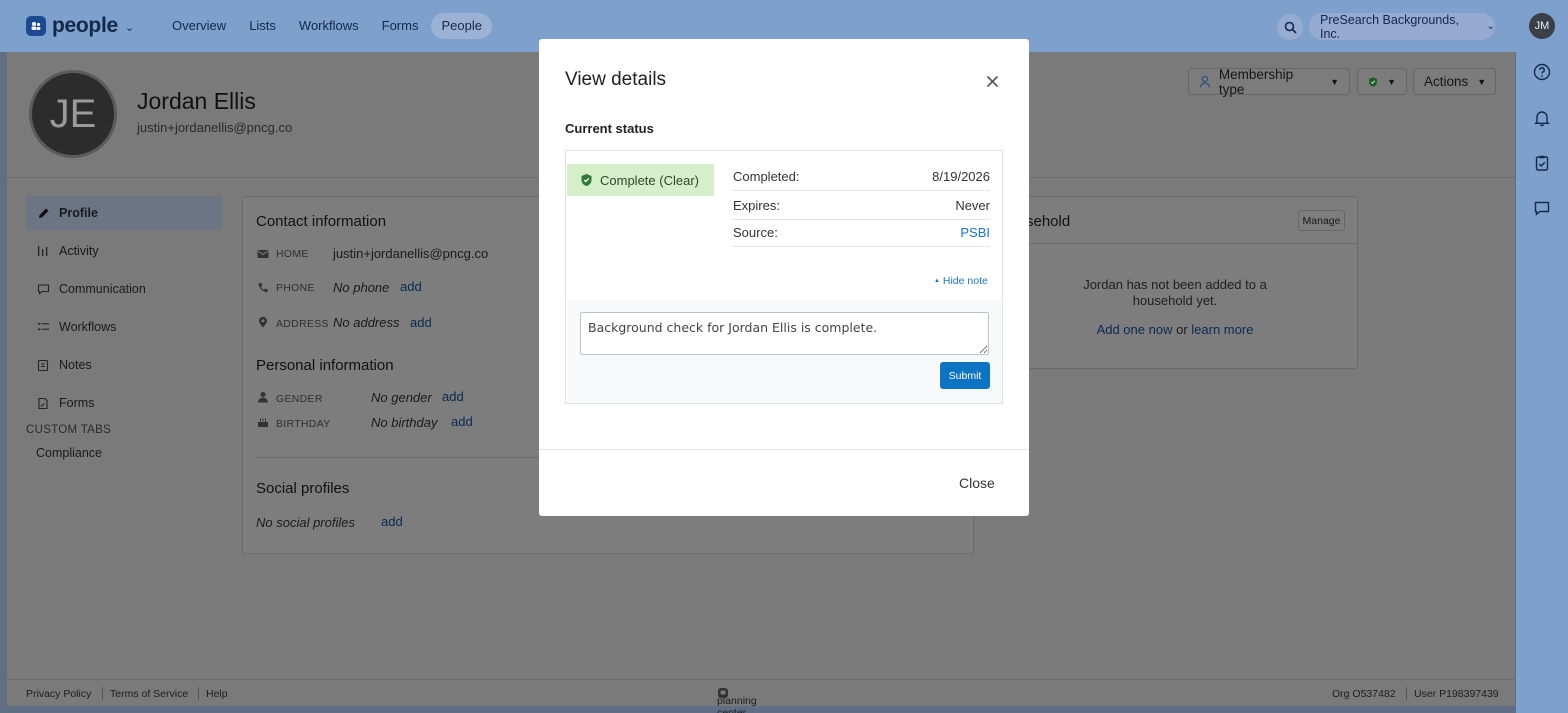  What do you see at coordinates (977, 483) in the screenshot?
I see `modal-close-text-button: Close` at bounding box center [977, 483].